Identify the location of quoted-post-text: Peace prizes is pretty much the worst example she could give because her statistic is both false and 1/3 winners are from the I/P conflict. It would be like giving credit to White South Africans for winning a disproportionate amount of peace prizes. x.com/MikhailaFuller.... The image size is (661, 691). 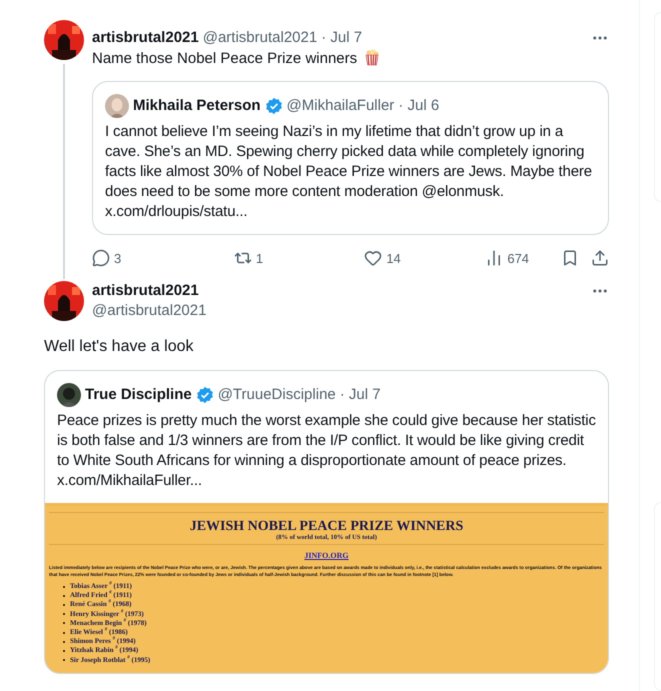
(326, 451).